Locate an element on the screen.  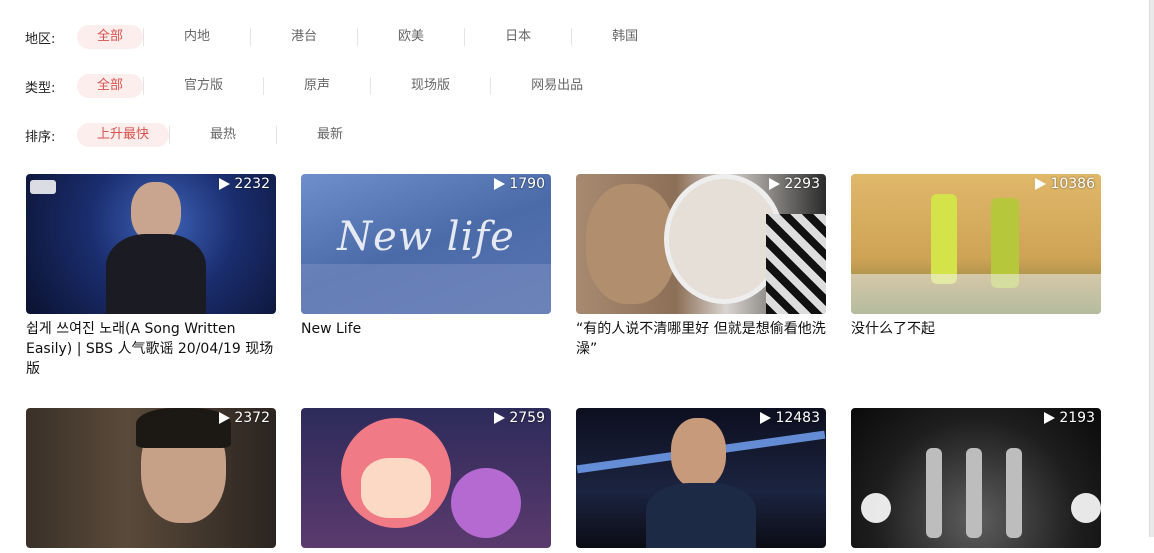
video-title: New Life is located at coordinates (426, 329).